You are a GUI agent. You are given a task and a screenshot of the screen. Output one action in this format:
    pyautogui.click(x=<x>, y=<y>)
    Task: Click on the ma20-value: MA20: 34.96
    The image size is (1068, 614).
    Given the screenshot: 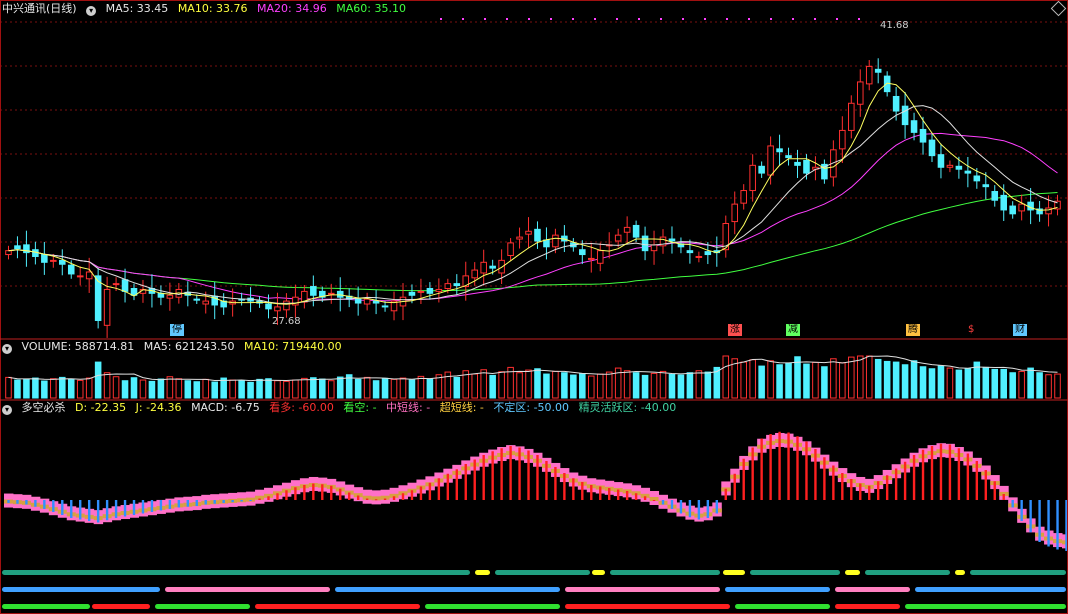 What is the action you would take?
    pyautogui.click(x=292, y=8)
    